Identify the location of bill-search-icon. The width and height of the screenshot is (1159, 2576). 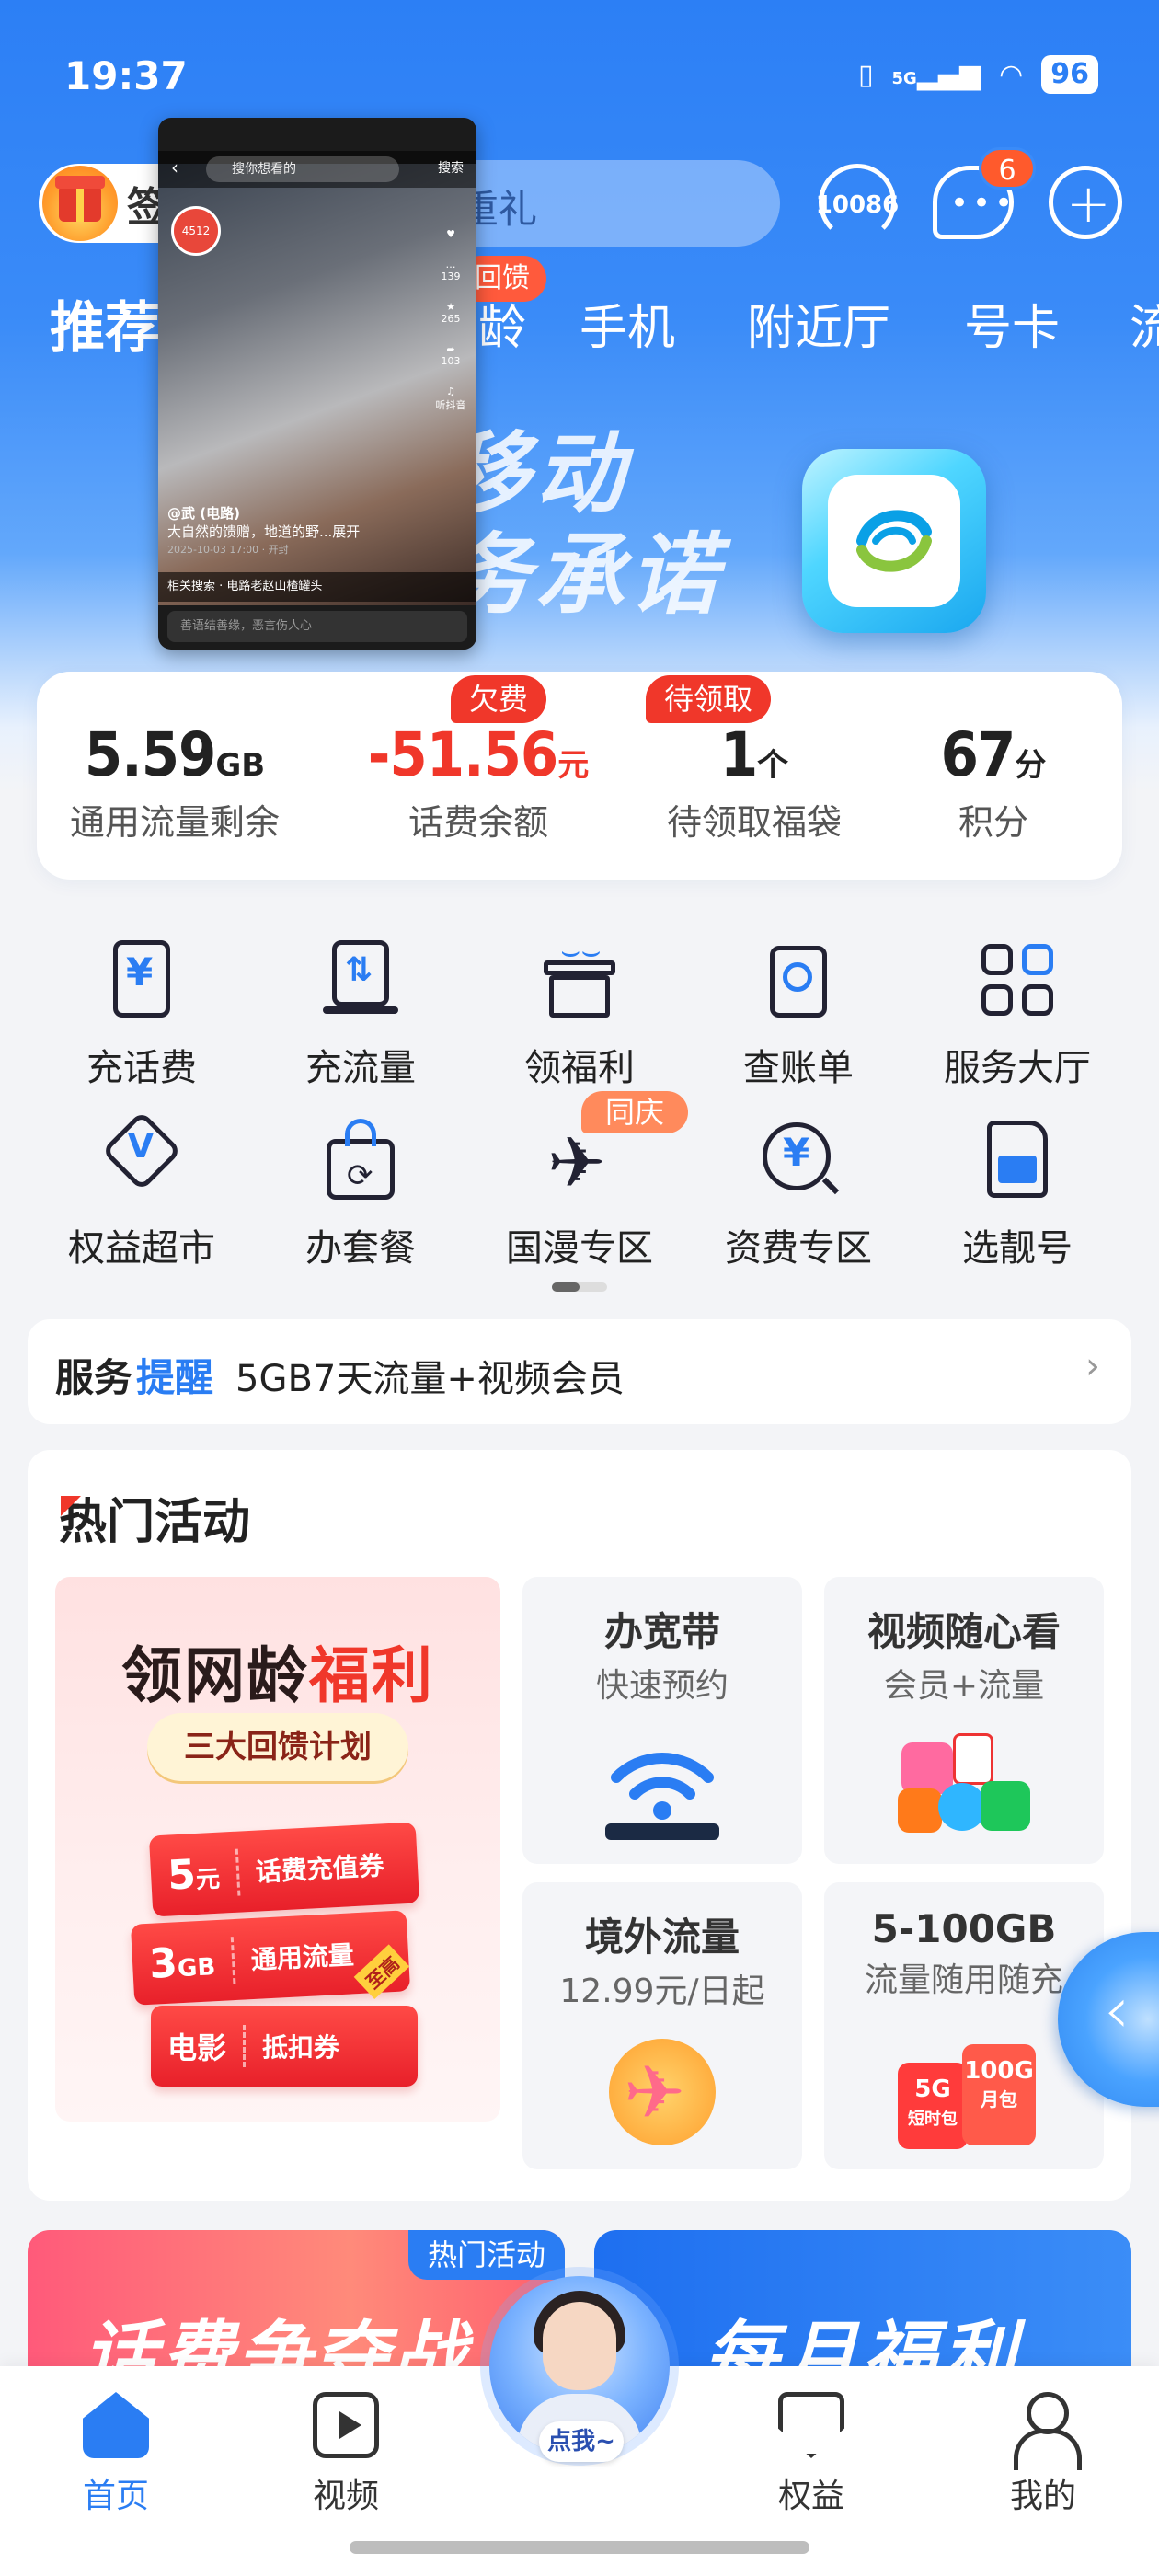
(798, 979).